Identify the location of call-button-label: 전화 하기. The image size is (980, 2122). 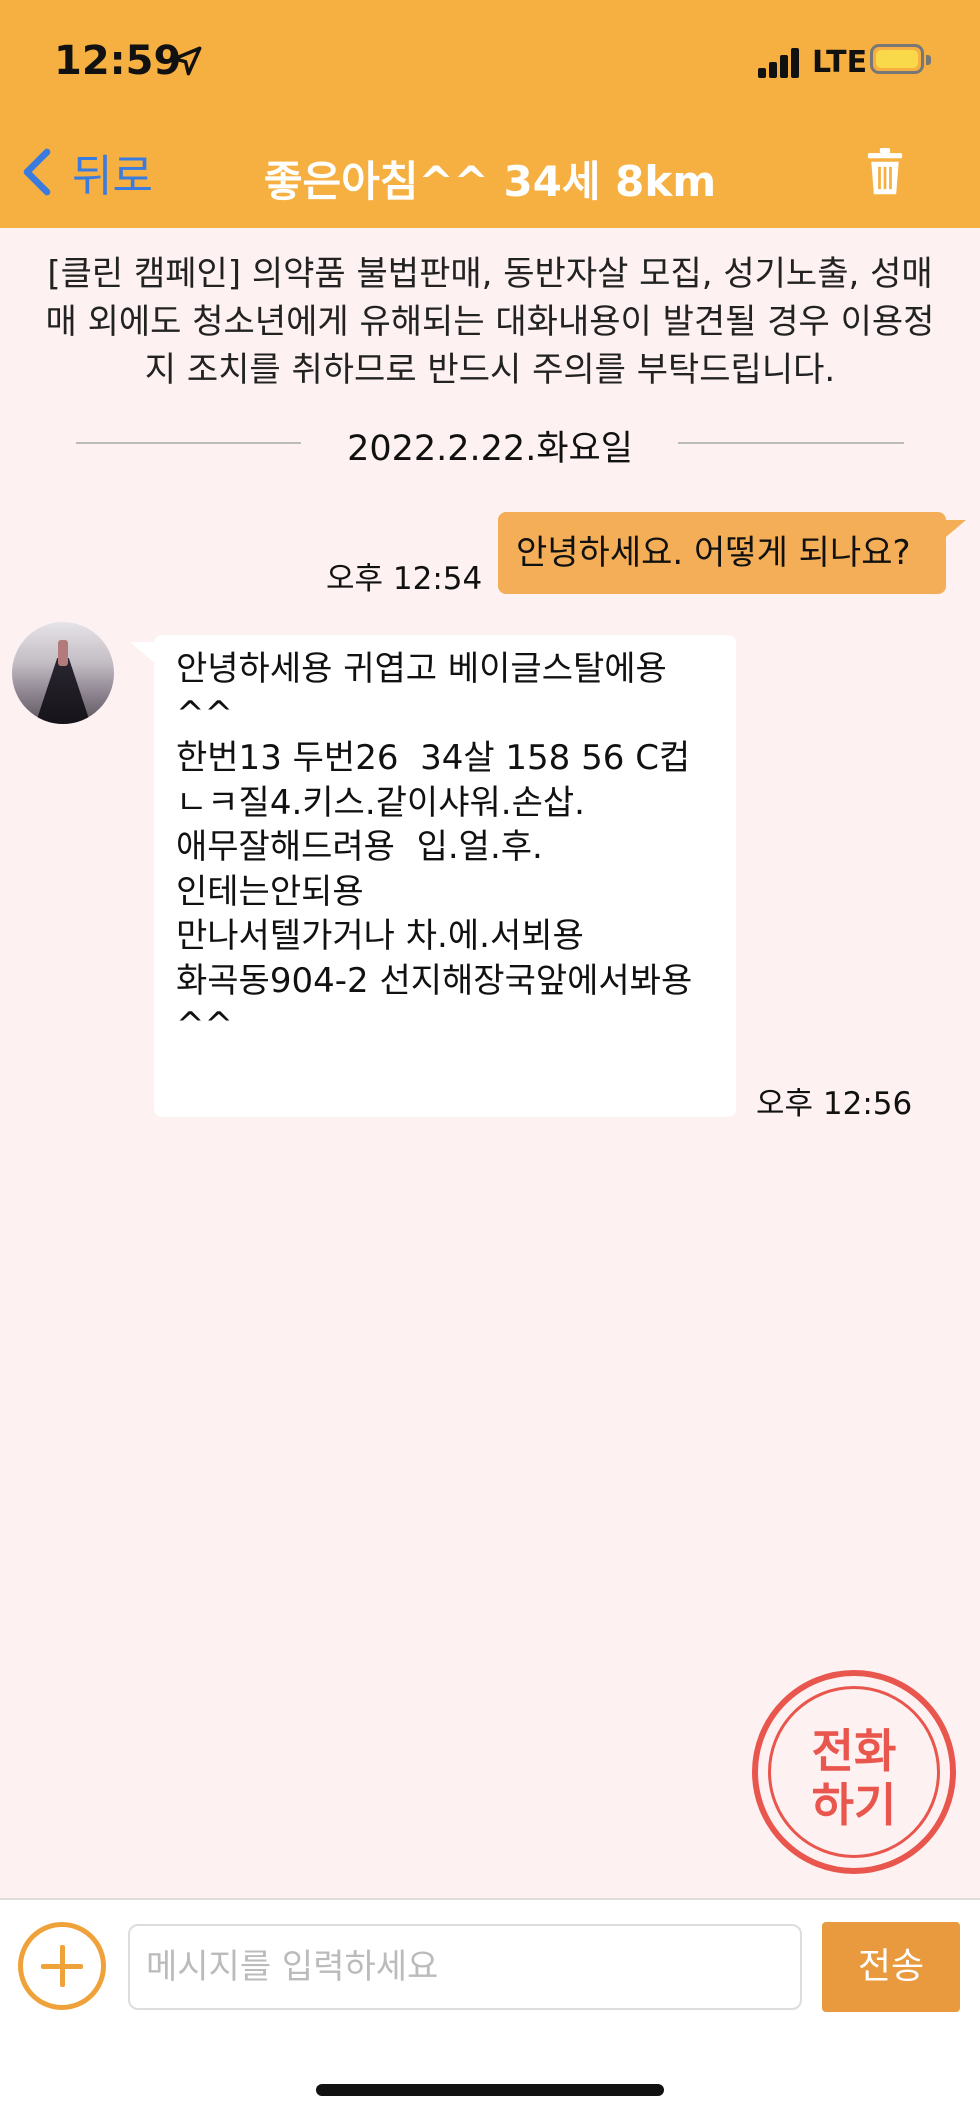
(854, 1778).